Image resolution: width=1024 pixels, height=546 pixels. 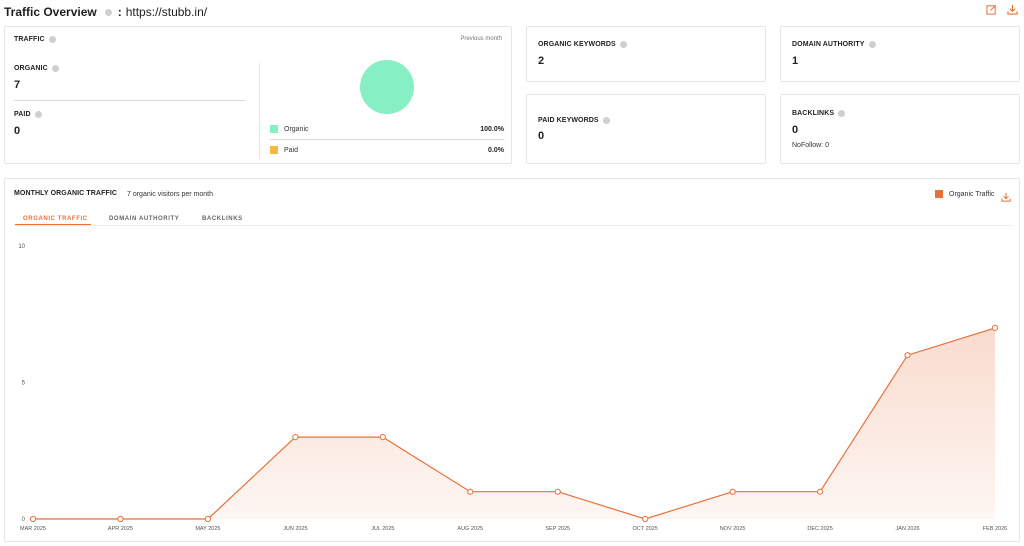 What do you see at coordinates (296, 129) in the screenshot?
I see `legend-organic-name: Organic` at bounding box center [296, 129].